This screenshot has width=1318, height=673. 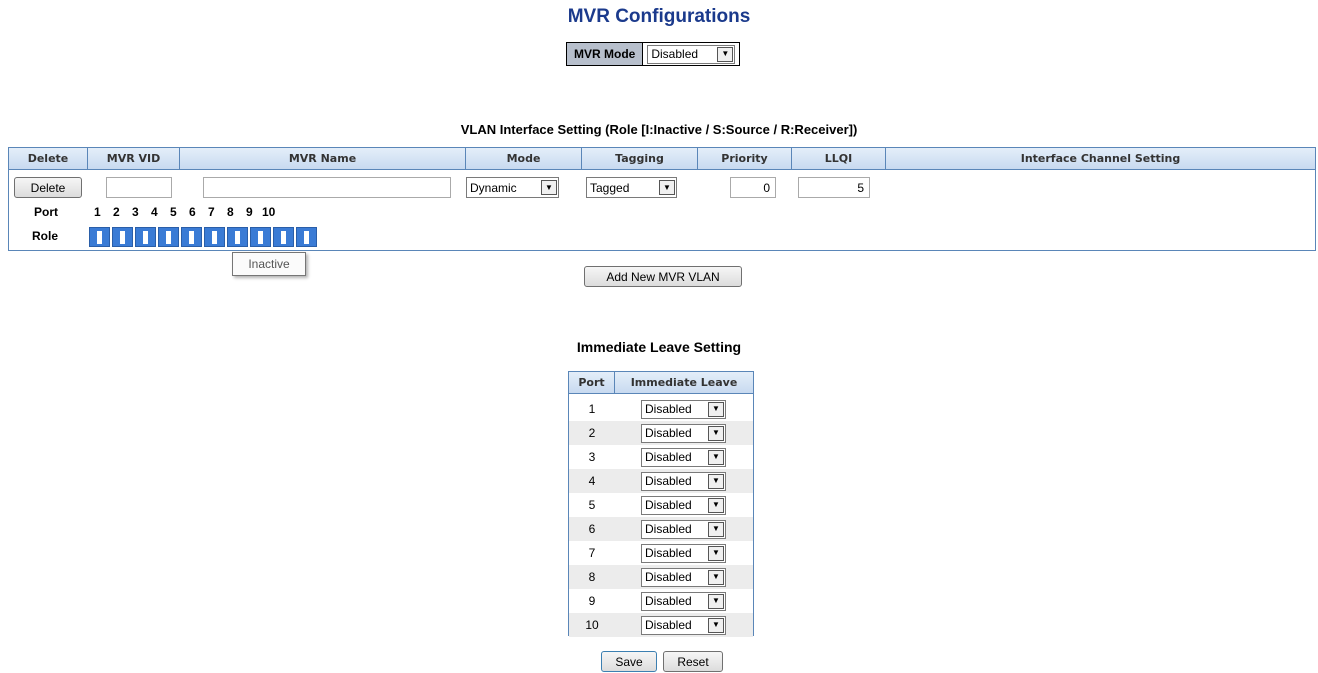 What do you see at coordinates (675, 54) in the screenshot?
I see `mvr-mode-value: Disabled` at bounding box center [675, 54].